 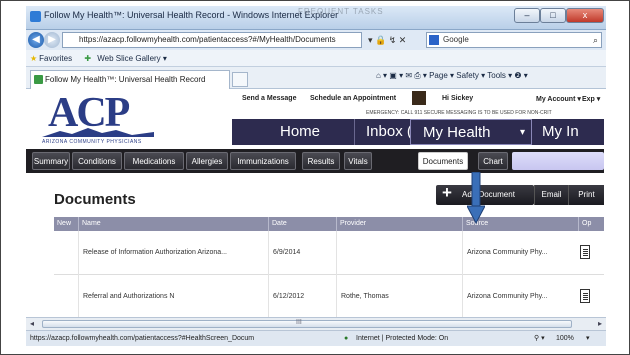 What do you see at coordinates (591, 224) in the screenshot?
I see `col-options: Op` at bounding box center [591, 224].